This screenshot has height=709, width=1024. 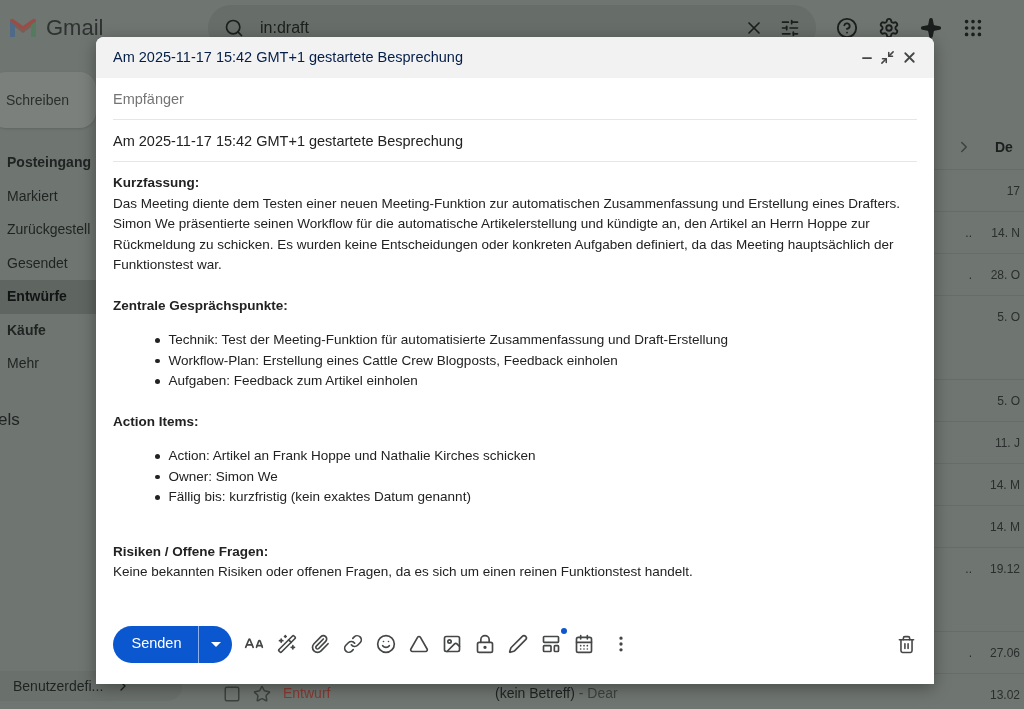 I want to click on checkbox, so click(x=232, y=693).